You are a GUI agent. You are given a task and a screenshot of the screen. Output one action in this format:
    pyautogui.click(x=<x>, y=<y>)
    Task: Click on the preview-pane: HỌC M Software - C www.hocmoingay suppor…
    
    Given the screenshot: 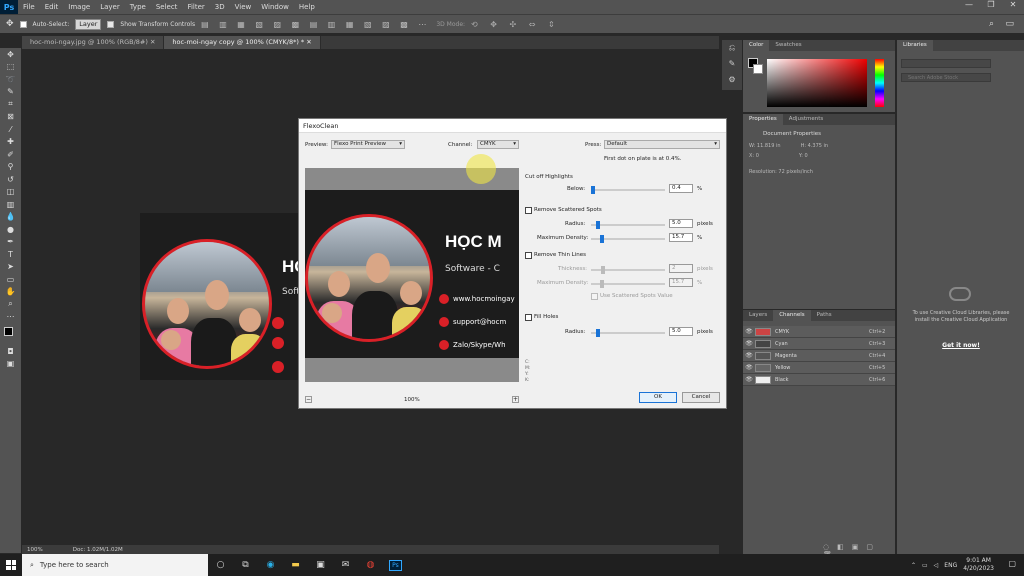 What is the action you would take?
    pyautogui.click(x=412, y=275)
    